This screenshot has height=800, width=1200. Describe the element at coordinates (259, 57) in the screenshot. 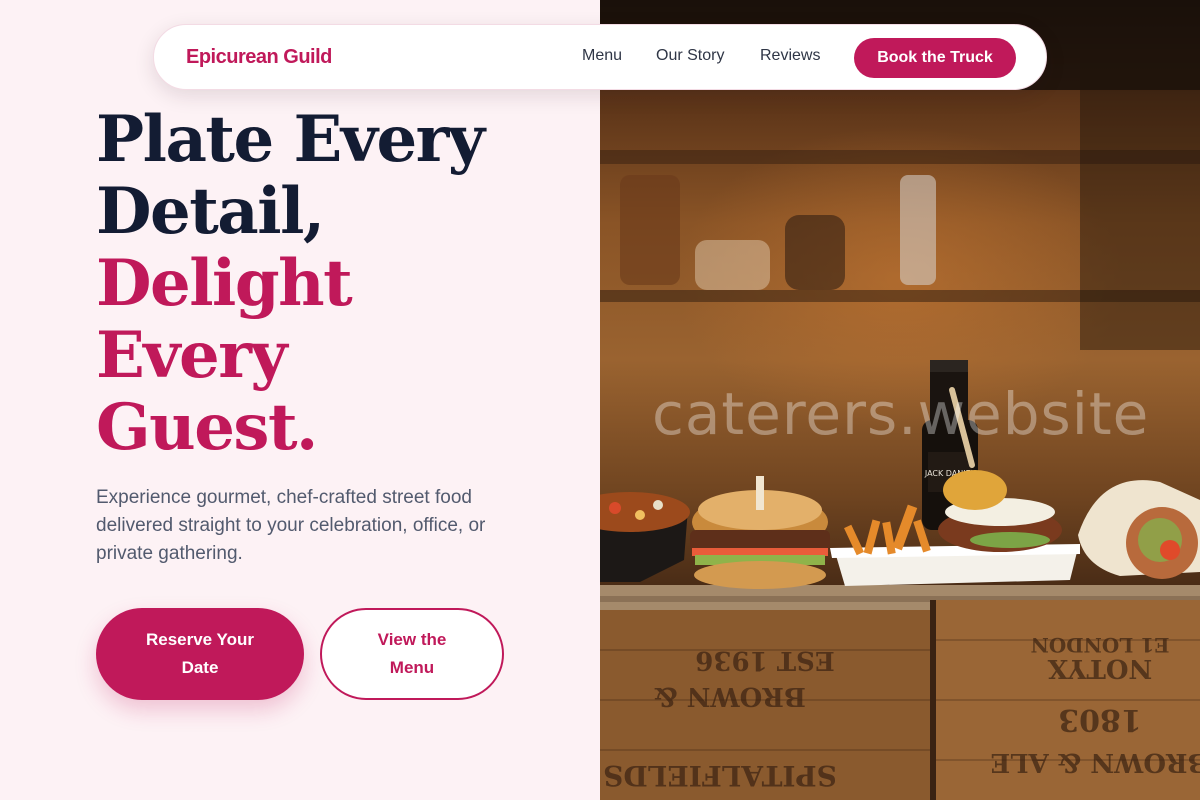

I see `brand-logo: Epicurean Guild` at that location.